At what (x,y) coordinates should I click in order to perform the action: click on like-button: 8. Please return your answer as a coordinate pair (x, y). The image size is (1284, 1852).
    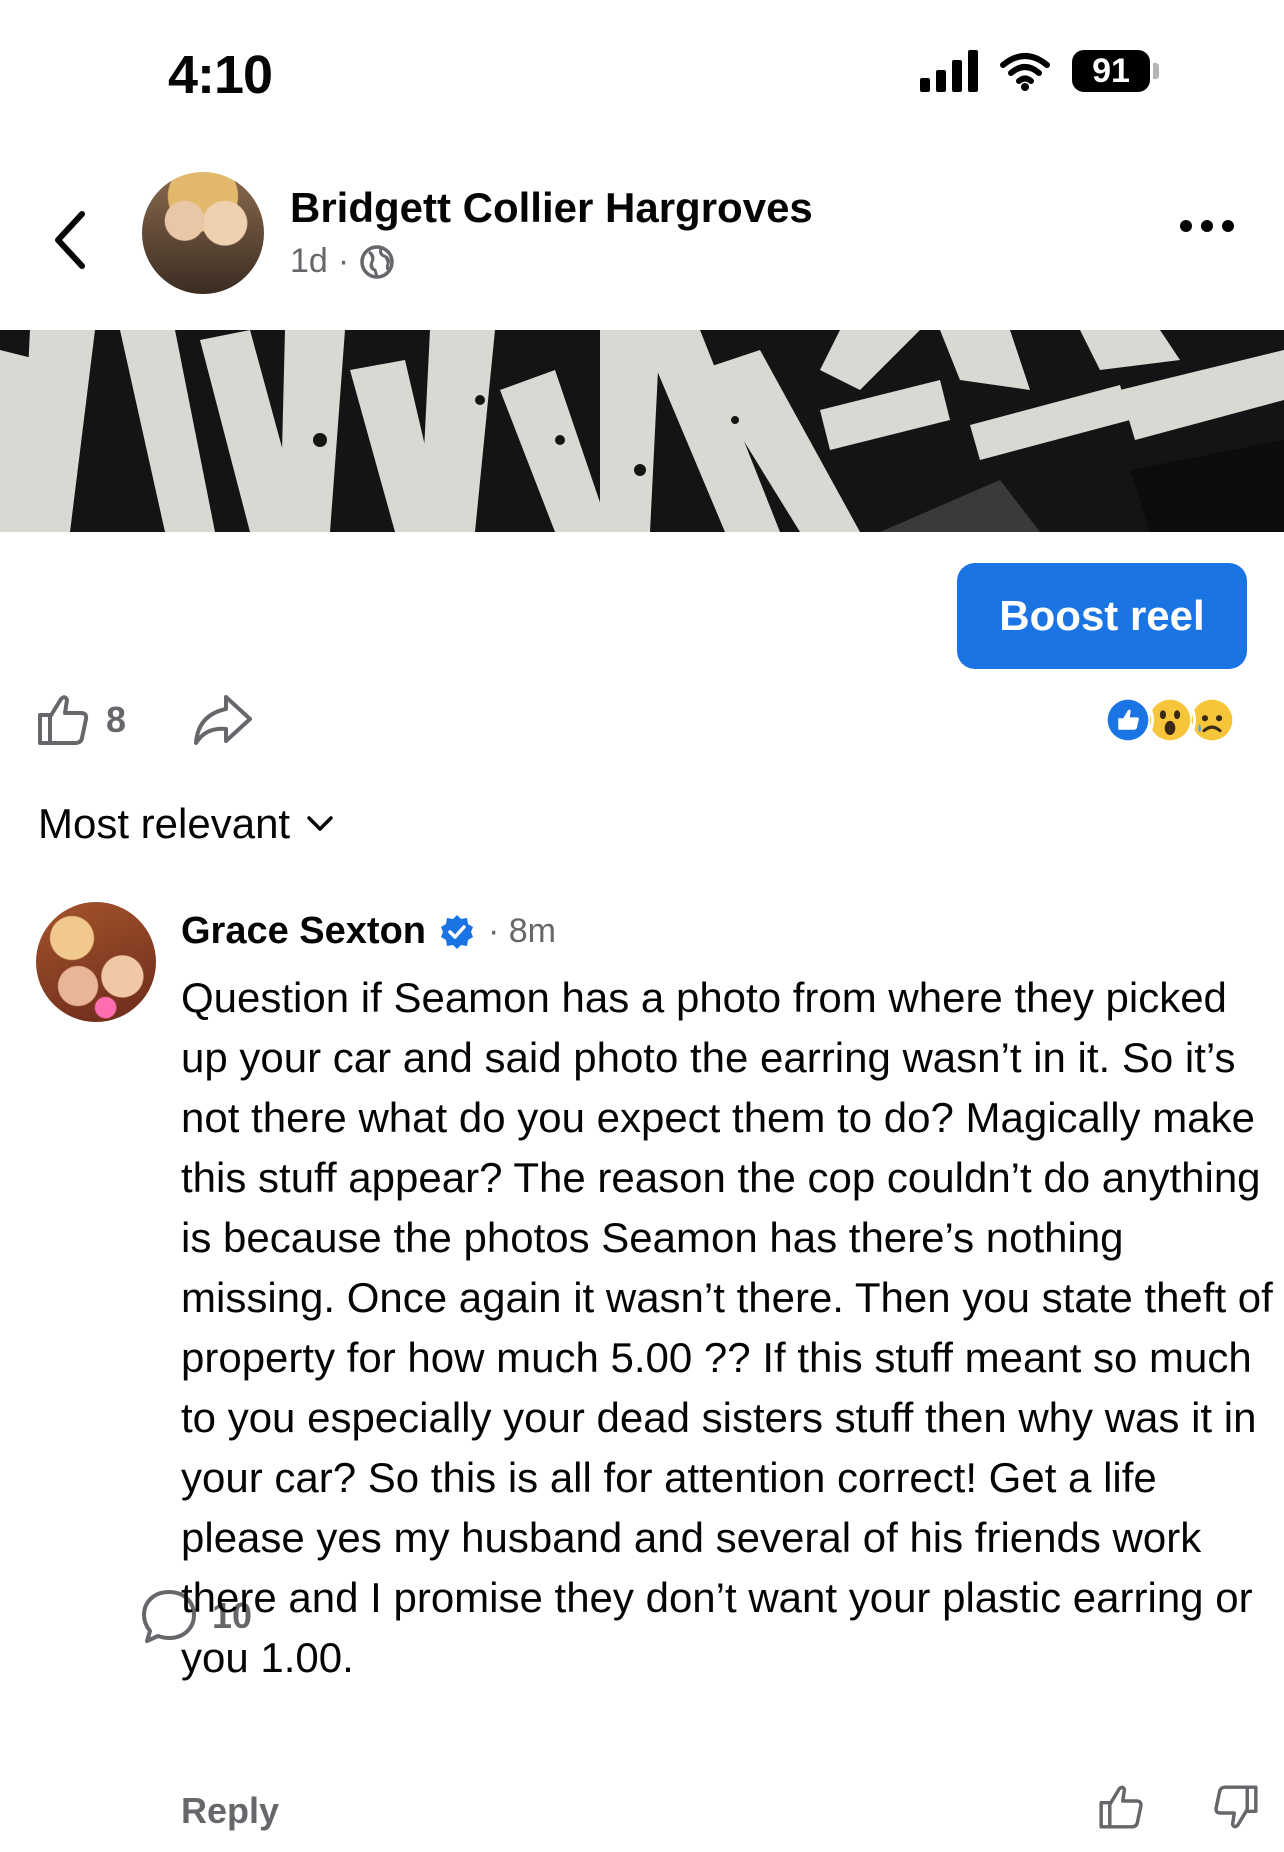
    Looking at the image, I should click on (80, 720).